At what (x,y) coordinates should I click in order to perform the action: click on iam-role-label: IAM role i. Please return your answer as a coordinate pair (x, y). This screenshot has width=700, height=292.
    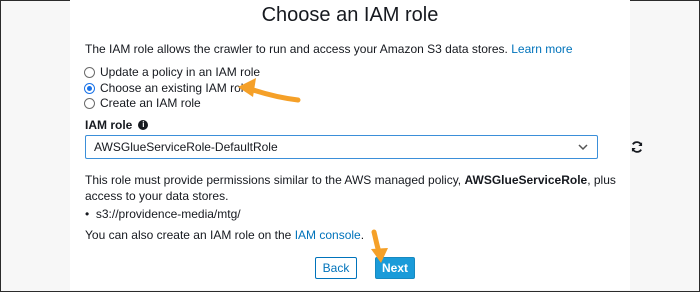
    Looking at the image, I should click on (117, 125).